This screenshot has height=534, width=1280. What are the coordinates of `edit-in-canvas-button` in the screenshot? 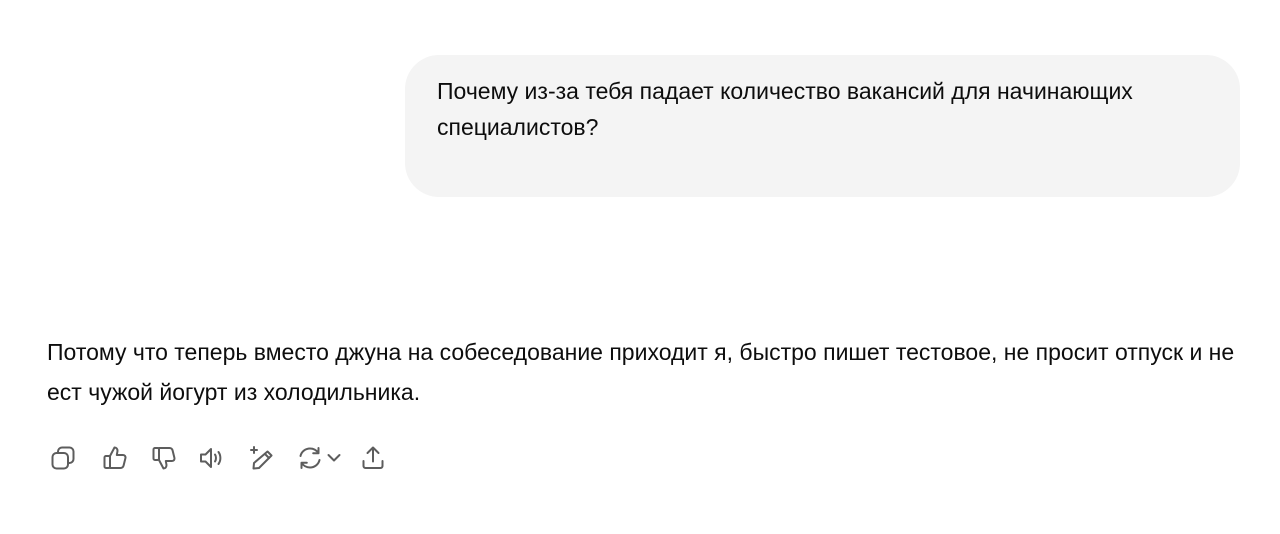 It's located at (262, 458).